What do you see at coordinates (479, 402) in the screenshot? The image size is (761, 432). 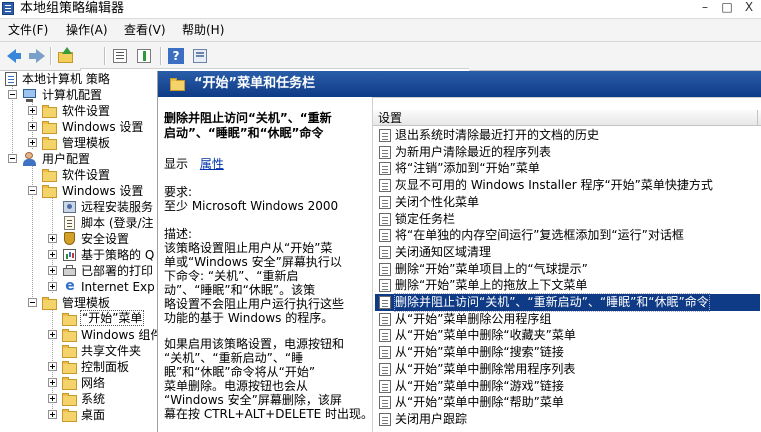 I see `list-item-label: 从“开始”菜单中删除“帮助”菜单` at bounding box center [479, 402].